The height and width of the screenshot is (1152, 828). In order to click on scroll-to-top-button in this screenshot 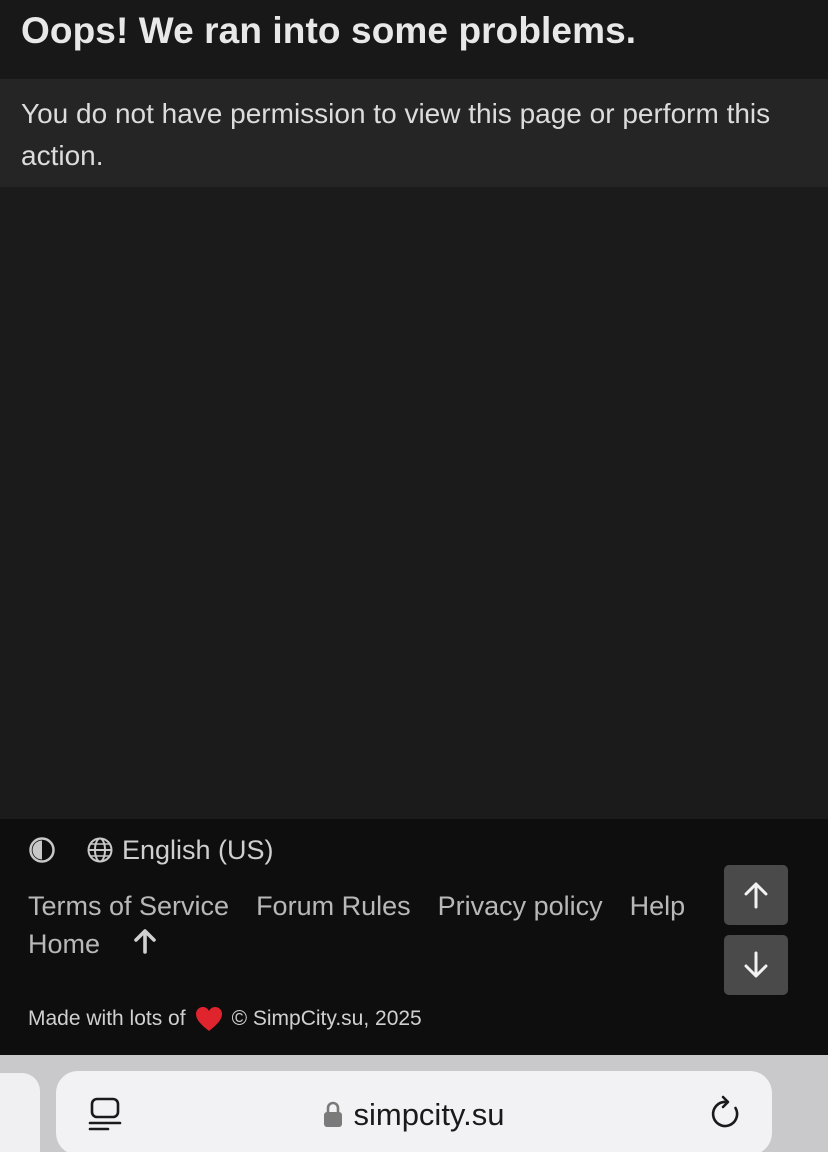, I will do `click(756, 895)`.